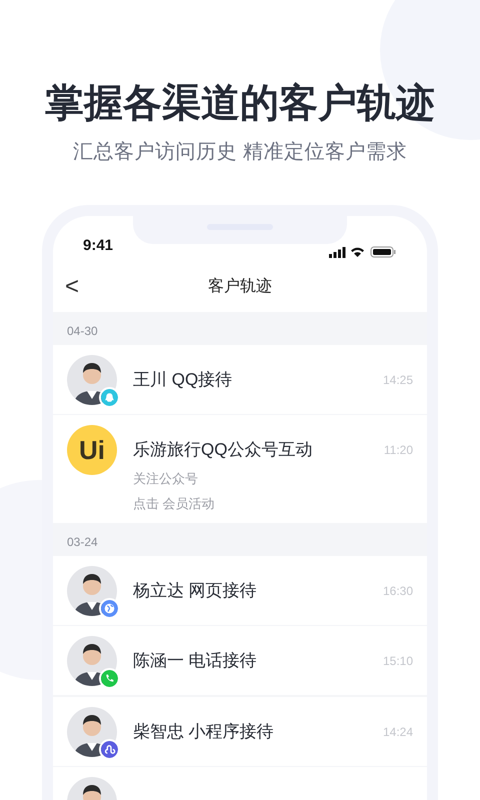 The height and width of the screenshot is (800, 480). I want to click on customer-record-row: 杨立达 网页接待 16:30, so click(240, 590).